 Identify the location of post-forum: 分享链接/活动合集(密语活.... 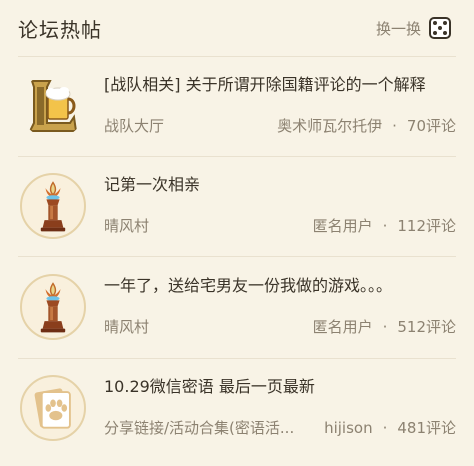
(199, 427).